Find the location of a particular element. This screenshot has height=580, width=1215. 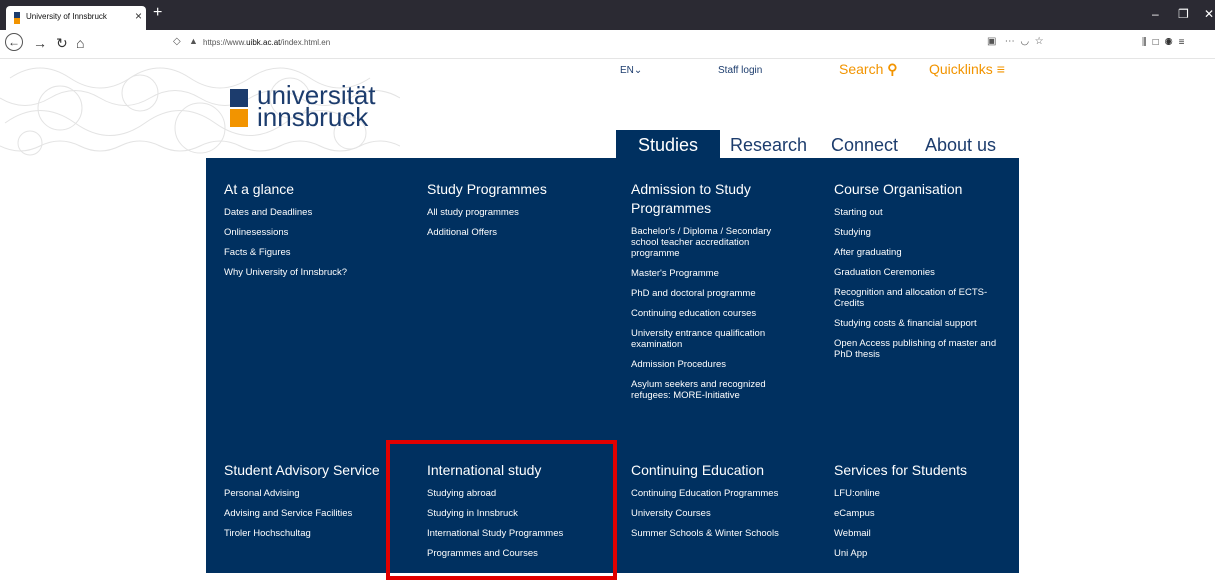

shield-icon: ◇ is located at coordinates (177, 41).